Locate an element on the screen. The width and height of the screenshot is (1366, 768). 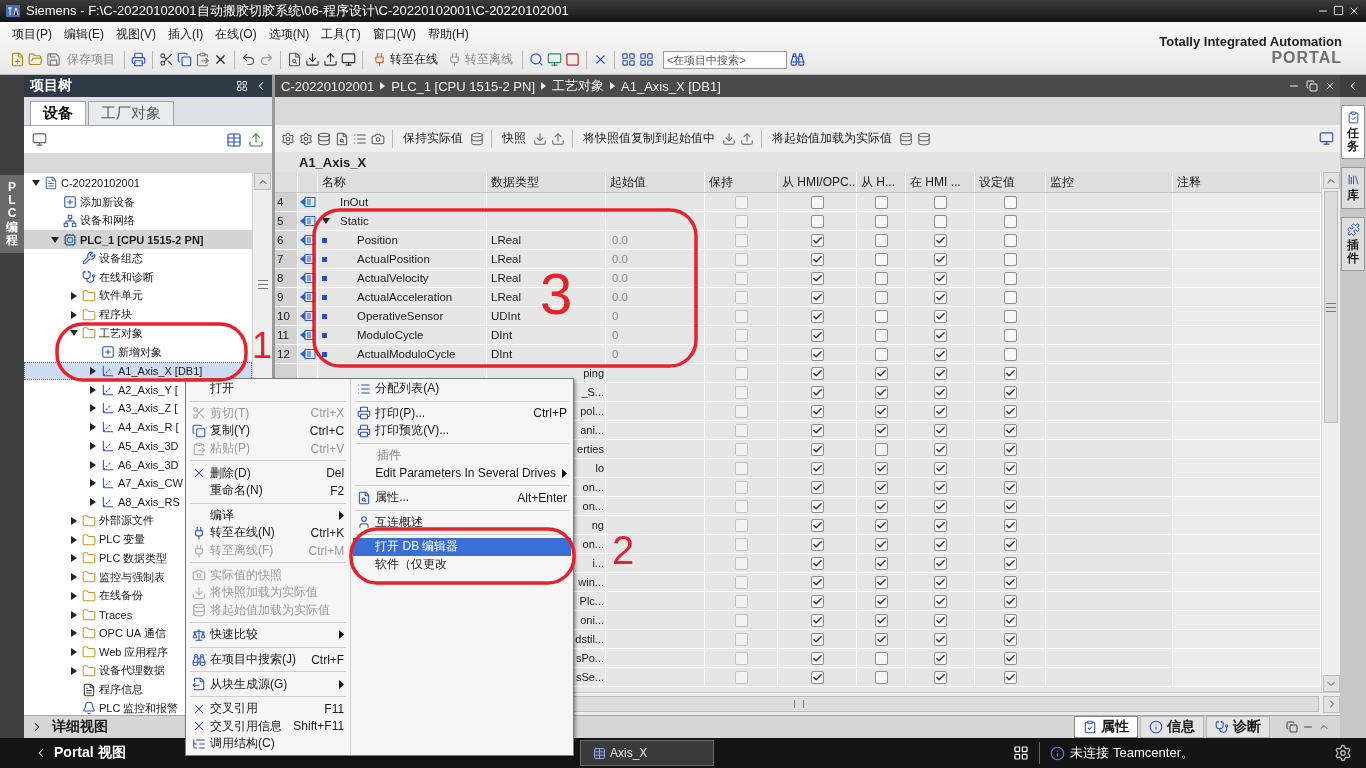
menu-item: 在线(O) is located at coordinates (236, 34).